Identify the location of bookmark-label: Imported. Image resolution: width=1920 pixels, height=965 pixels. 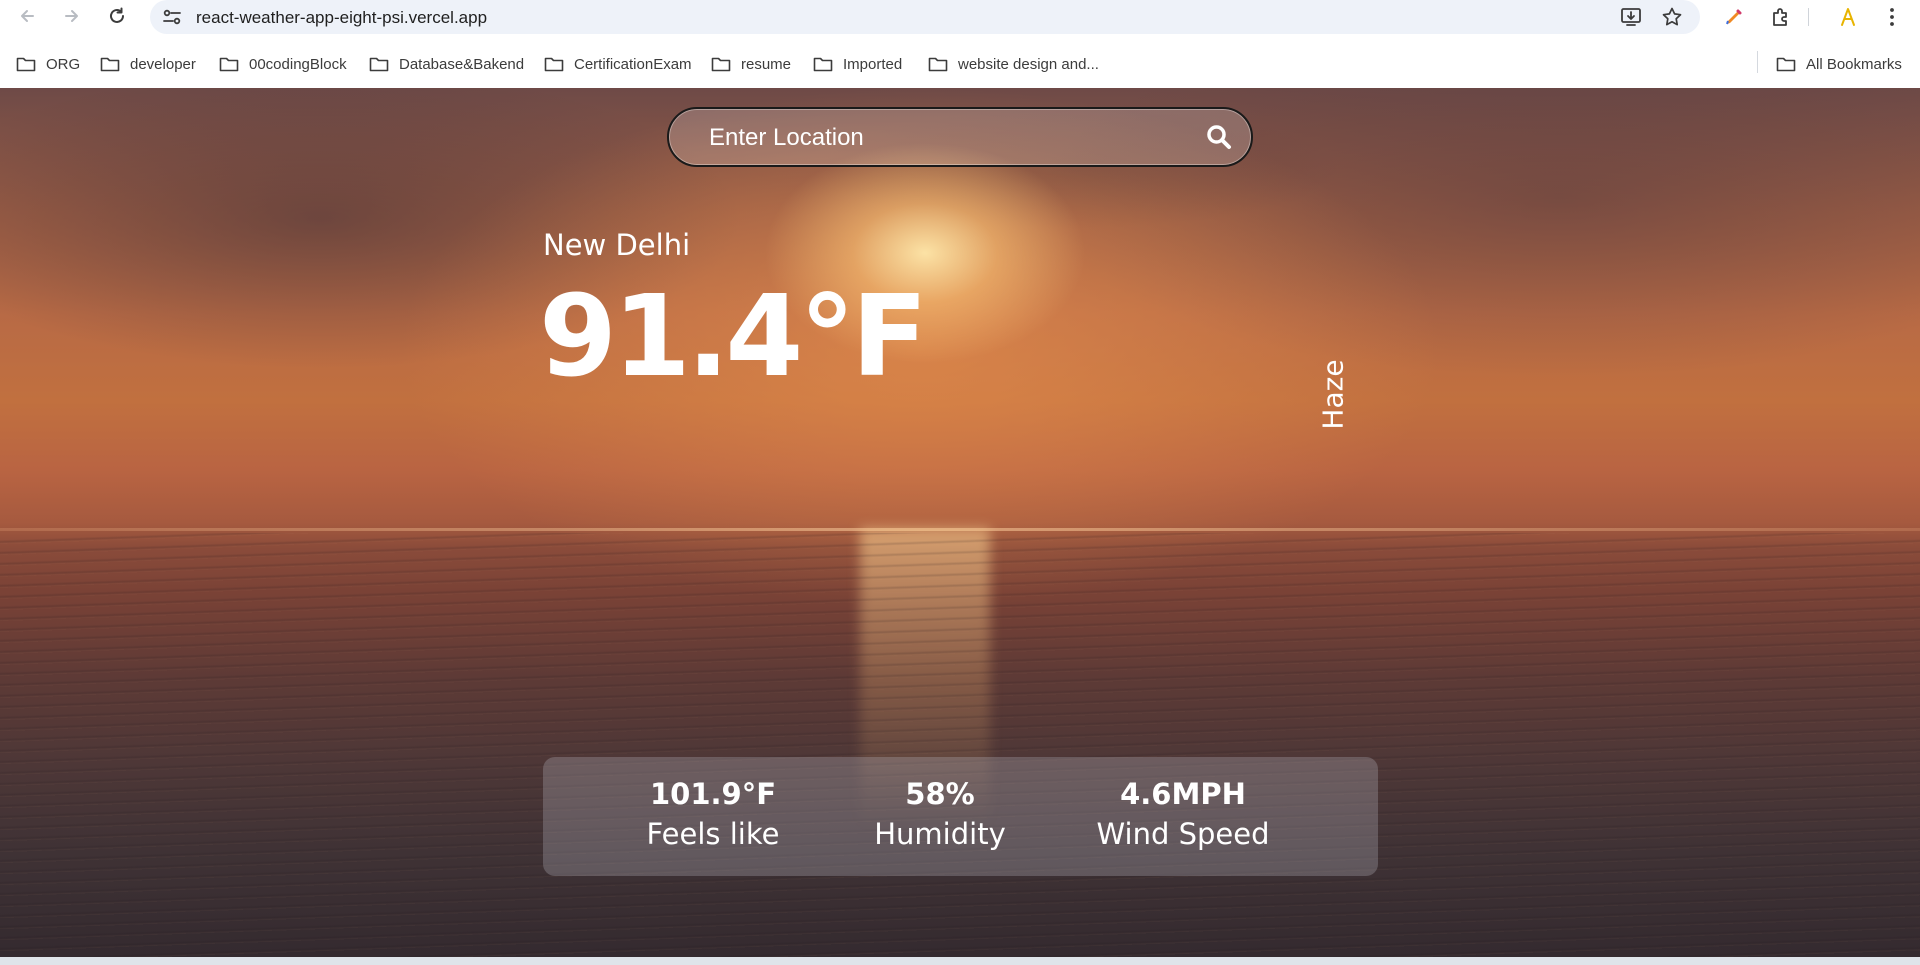
(873, 64).